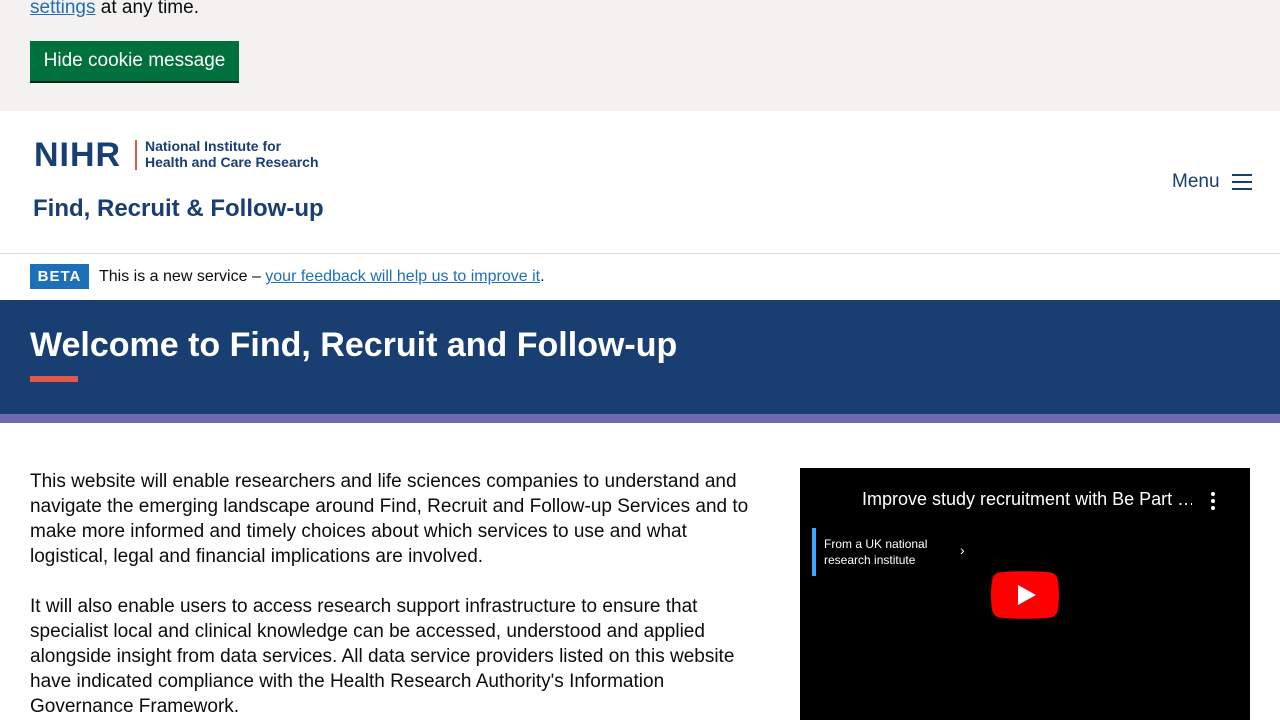 Image resolution: width=1280 pixels, height=720 pixels. I want to click on beta-text: This is a new service –, so click(182, 276).